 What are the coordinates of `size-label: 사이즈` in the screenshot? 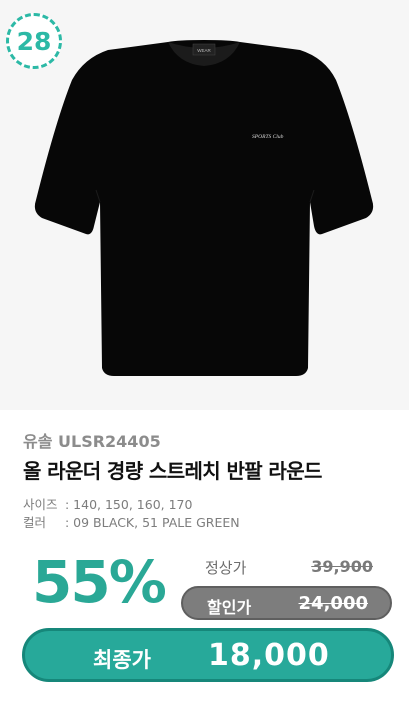 It's located at (40, 504).